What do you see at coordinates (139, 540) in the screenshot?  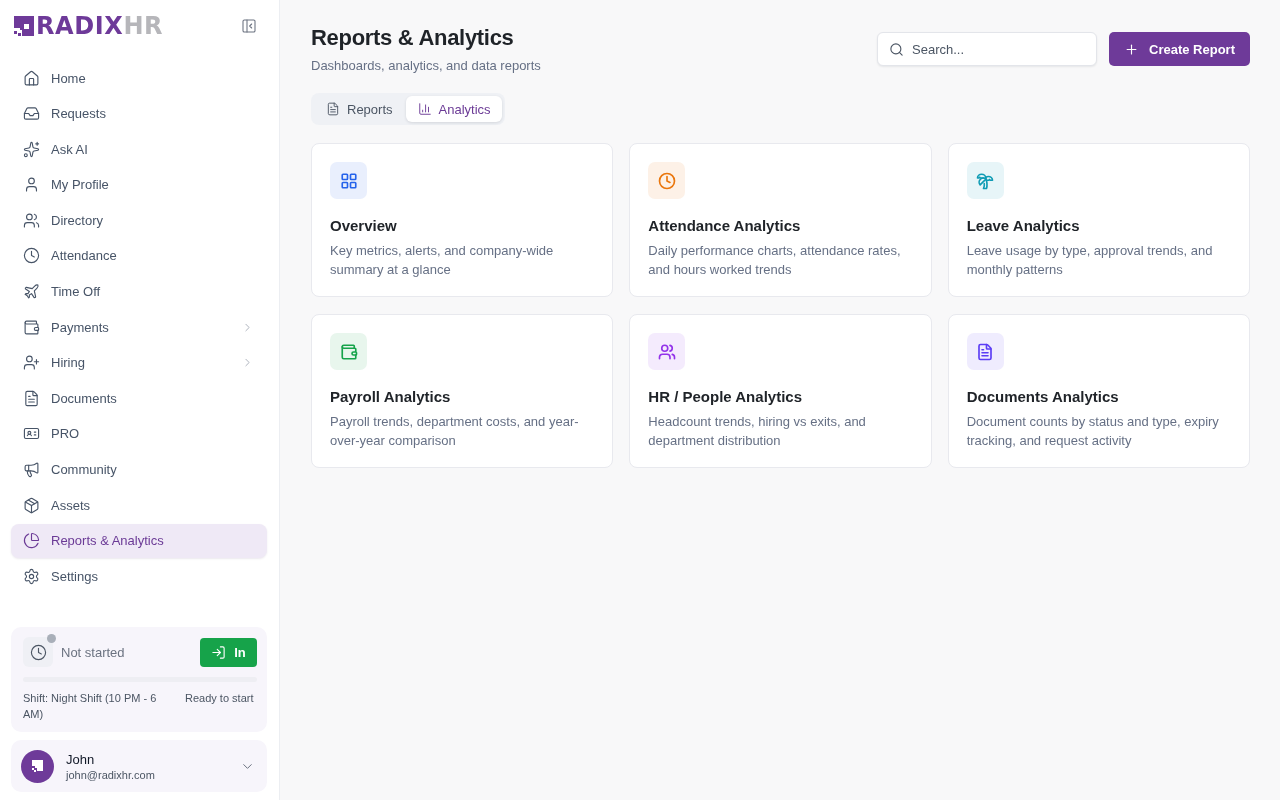 I see `nav-item: Reports & Analytics` at bounding box center [139, 540].